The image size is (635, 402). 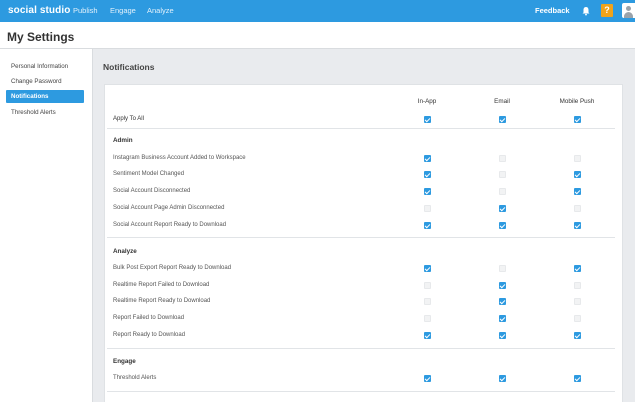 What do you see at coordinates (85, 10) in the screenshot?
I see `nav-publish: Publish` at bounding box center [85, 10].